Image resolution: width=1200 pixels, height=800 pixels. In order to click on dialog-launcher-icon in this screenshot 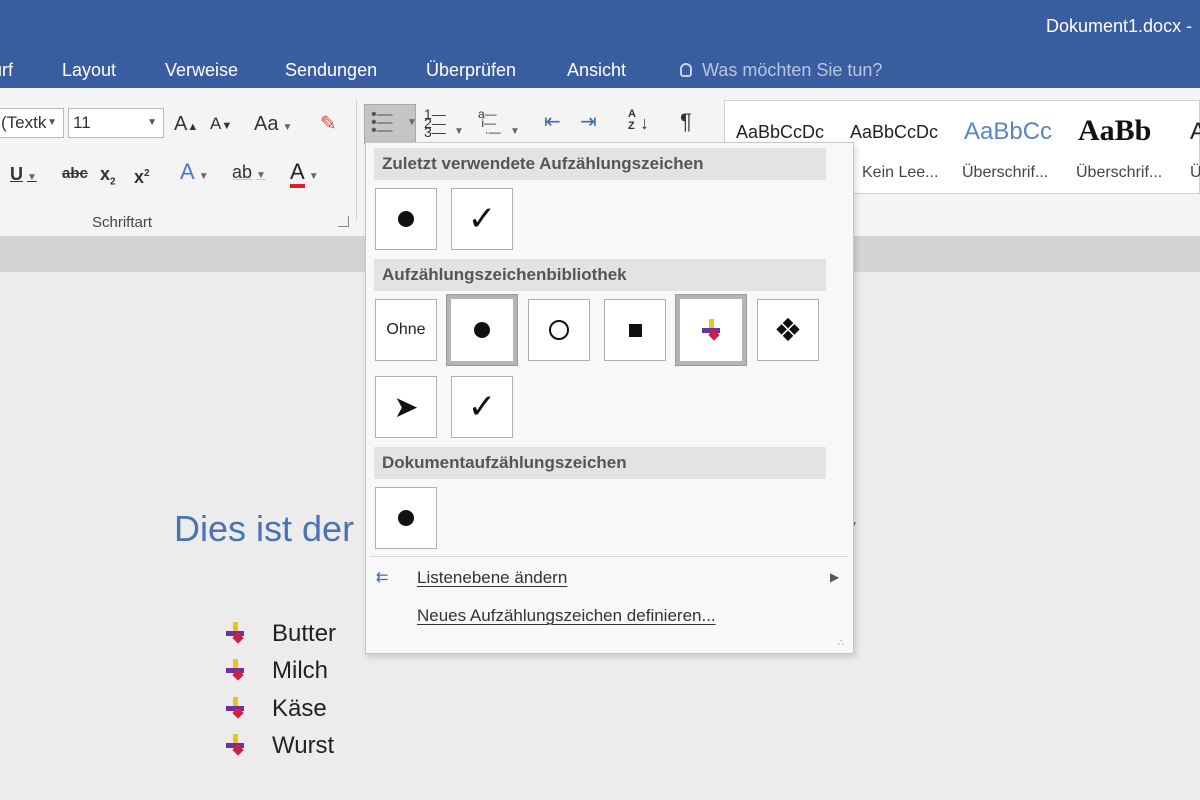, I will do `click(343, 221)`.